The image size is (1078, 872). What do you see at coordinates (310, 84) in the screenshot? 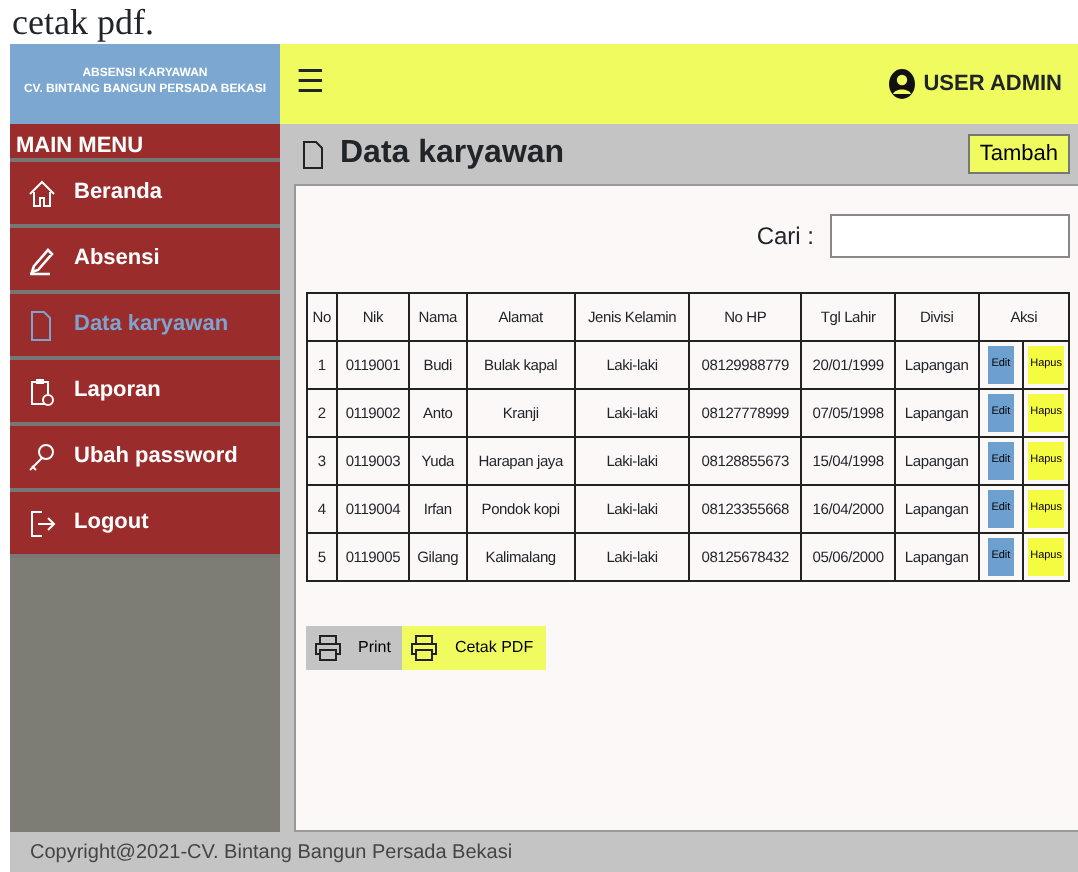
I see `menu-icon: ☰` at bounding box center [310, 84].